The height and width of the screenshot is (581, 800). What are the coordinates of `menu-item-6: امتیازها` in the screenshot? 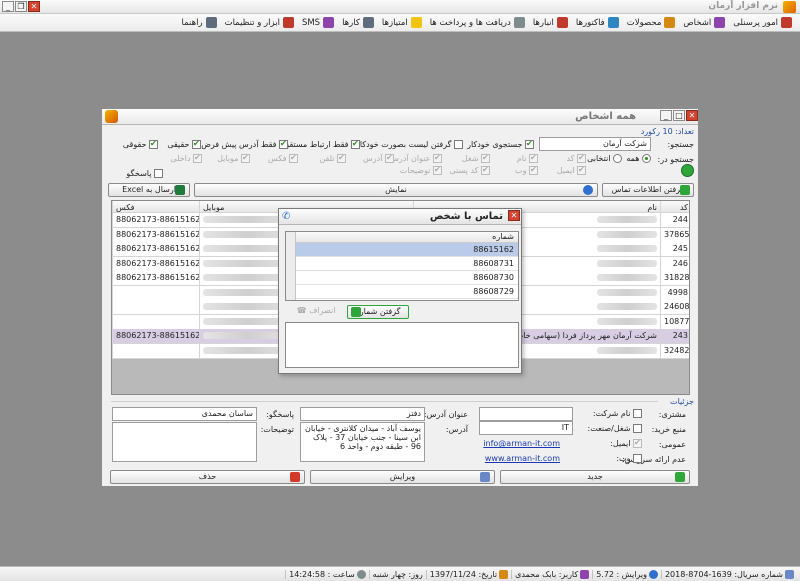 It's located at (402, 22).